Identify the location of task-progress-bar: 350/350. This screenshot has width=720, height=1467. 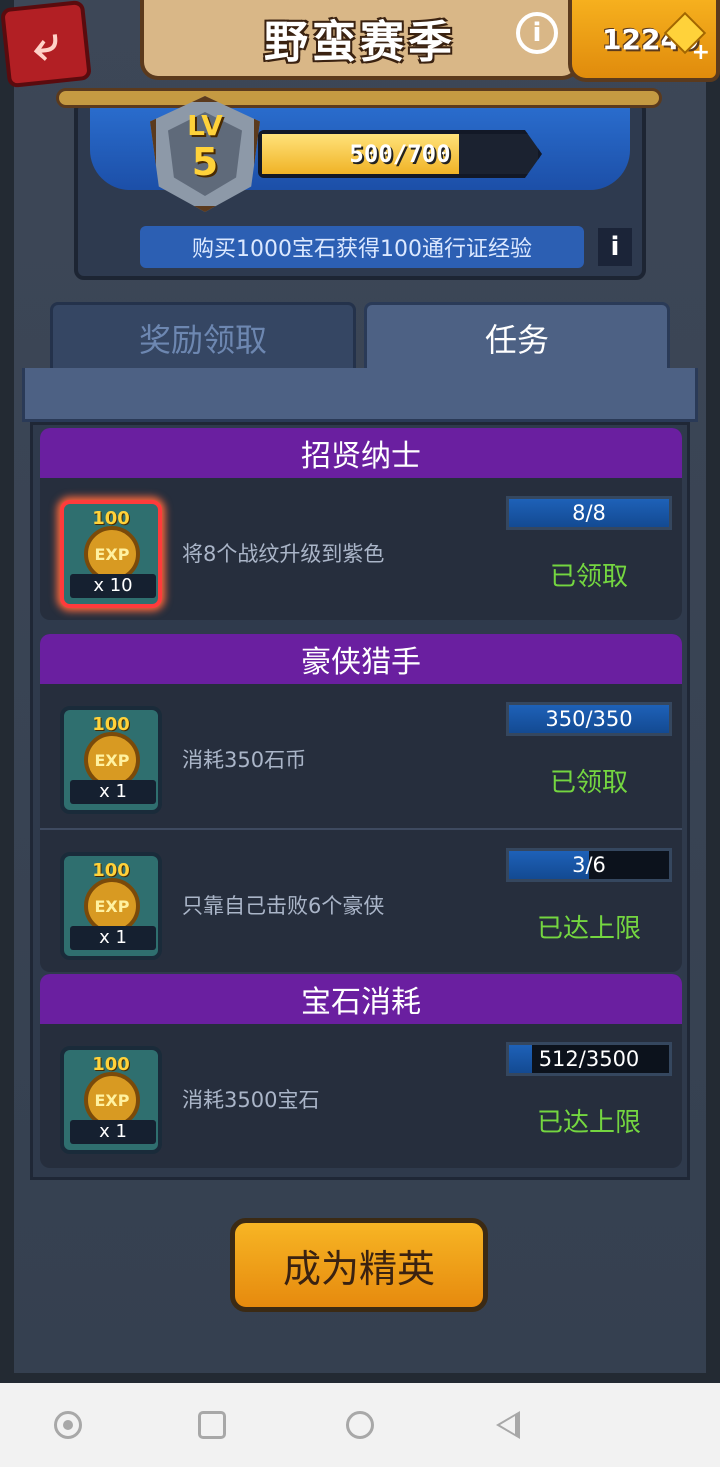
(589, 719).